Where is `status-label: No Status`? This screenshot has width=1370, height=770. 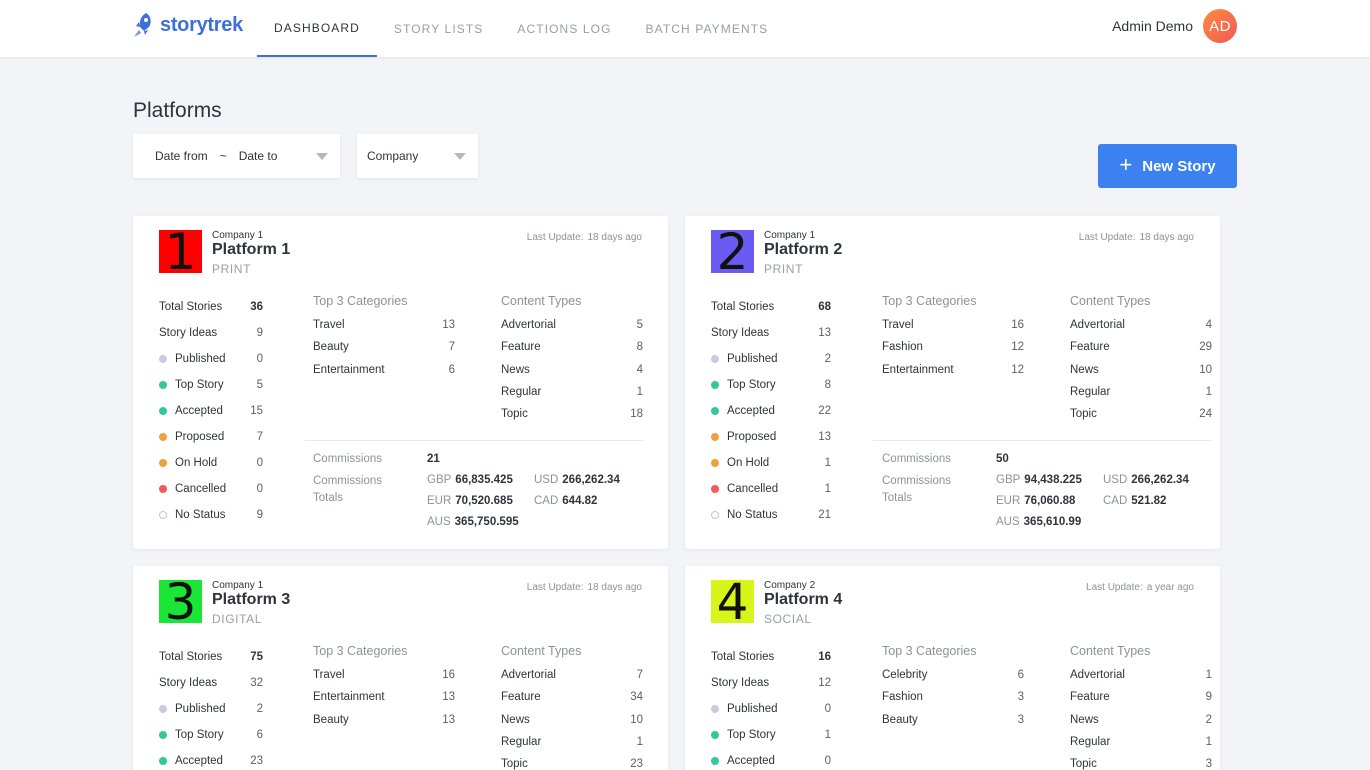
status-label: No Status is located at coordinates (192, 515).